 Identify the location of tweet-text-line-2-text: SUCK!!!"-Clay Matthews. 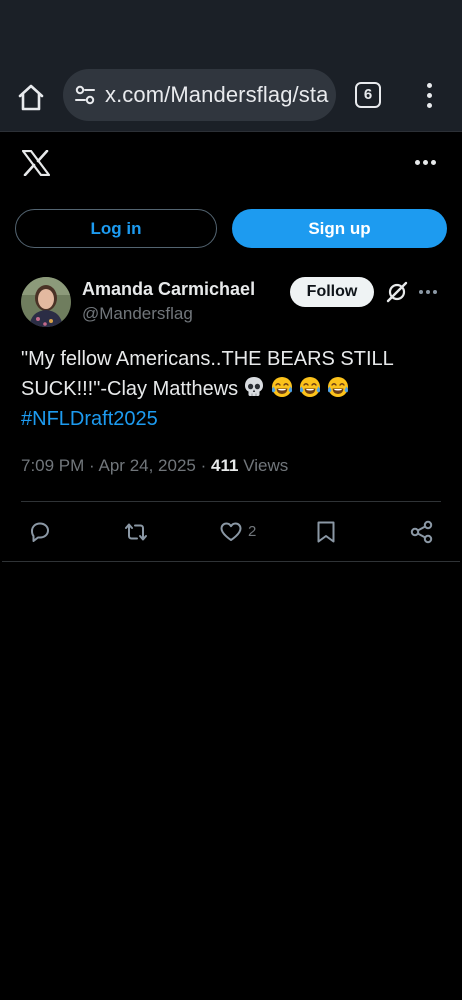
(130, 389).